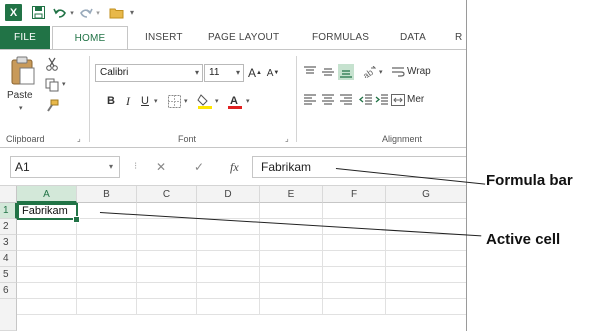  What do you see at coordinates (149, 73) in the screenshot?
I see `font-name-combo: Calibri ▾` at bounding box center [149, 73].